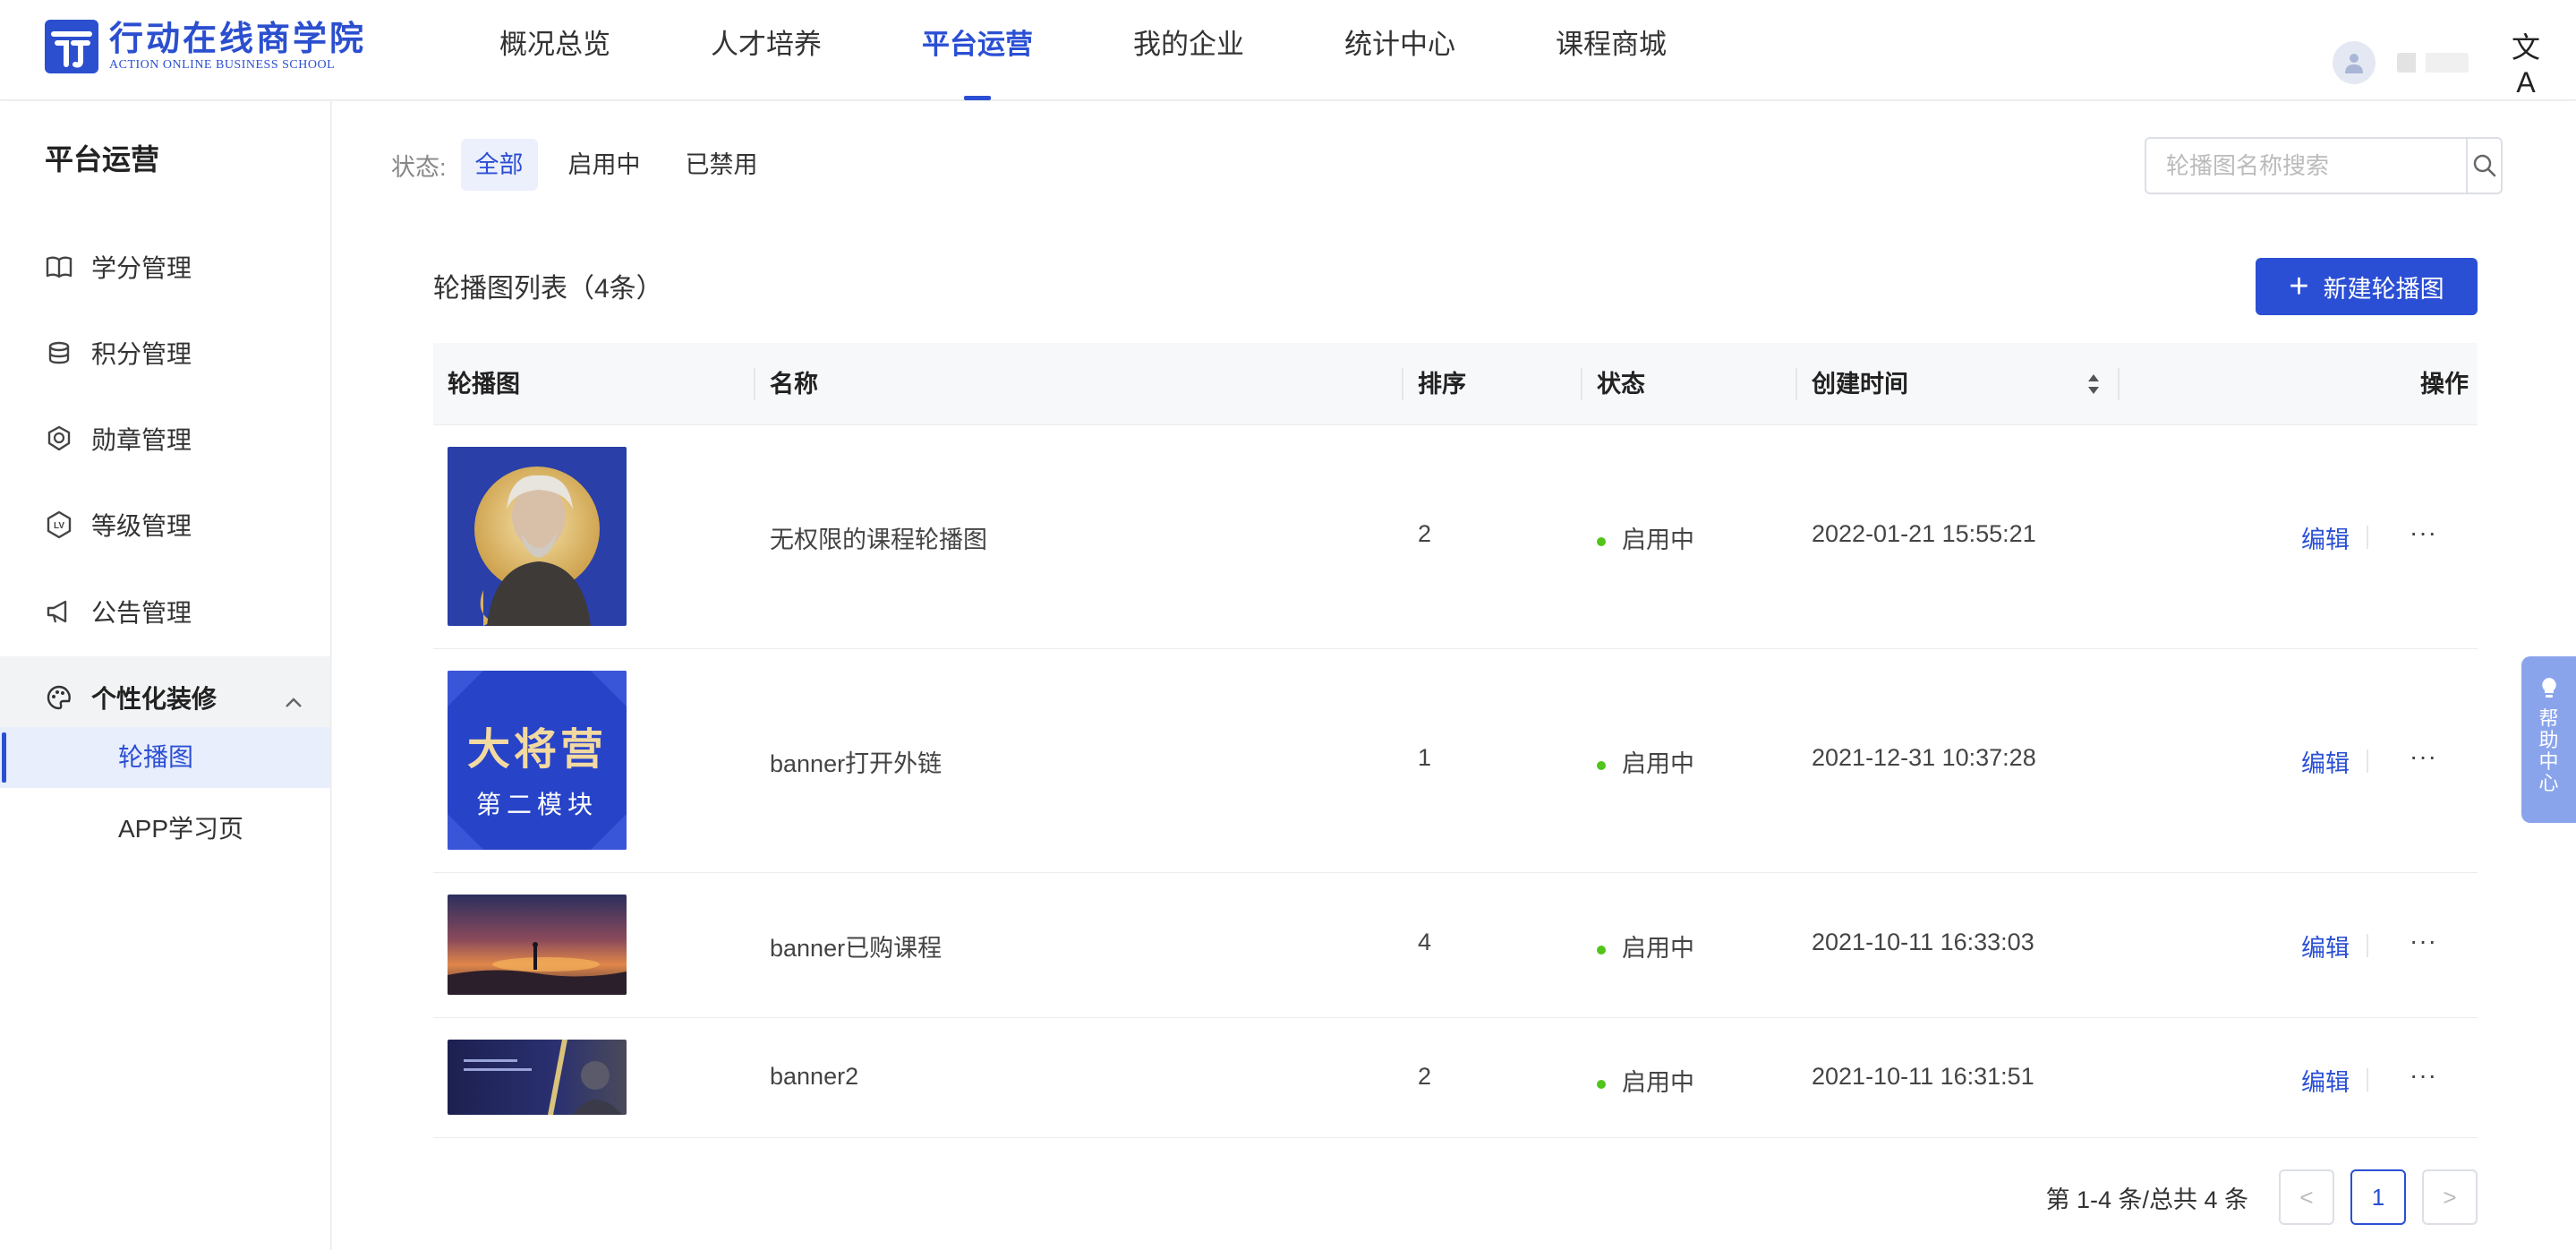 This screenshot has width=2576, height=1250. What do you see at coordinates (59, 697) in the screenshot?
I see `palette-icon` at bounding box center [59, 697].